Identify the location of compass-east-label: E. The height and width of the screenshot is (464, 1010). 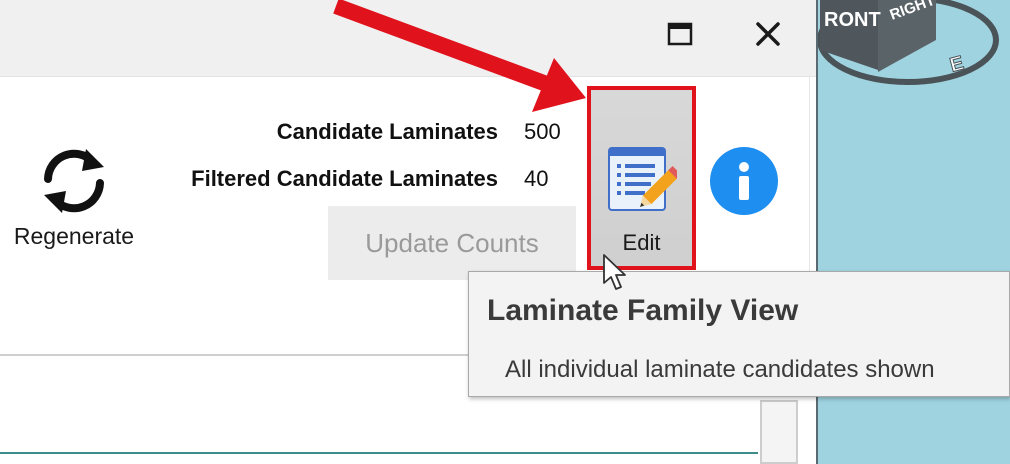
(957, 64).